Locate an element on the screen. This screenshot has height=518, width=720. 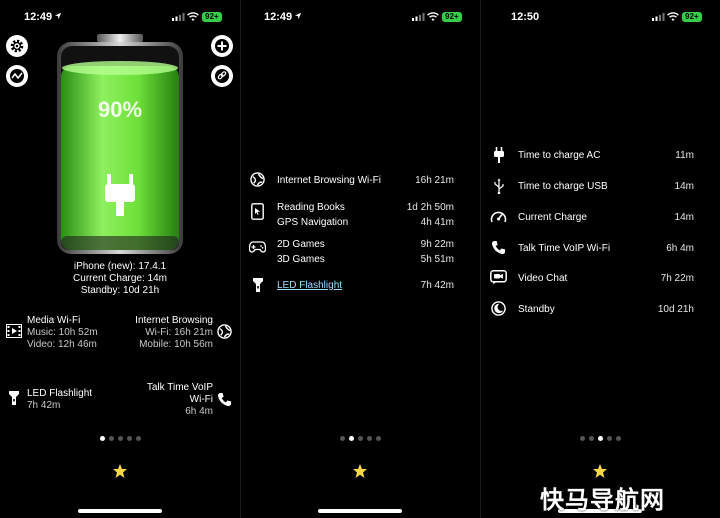
list-item: LED Flashlight 7h 42m is located at coordinates (360, 285).